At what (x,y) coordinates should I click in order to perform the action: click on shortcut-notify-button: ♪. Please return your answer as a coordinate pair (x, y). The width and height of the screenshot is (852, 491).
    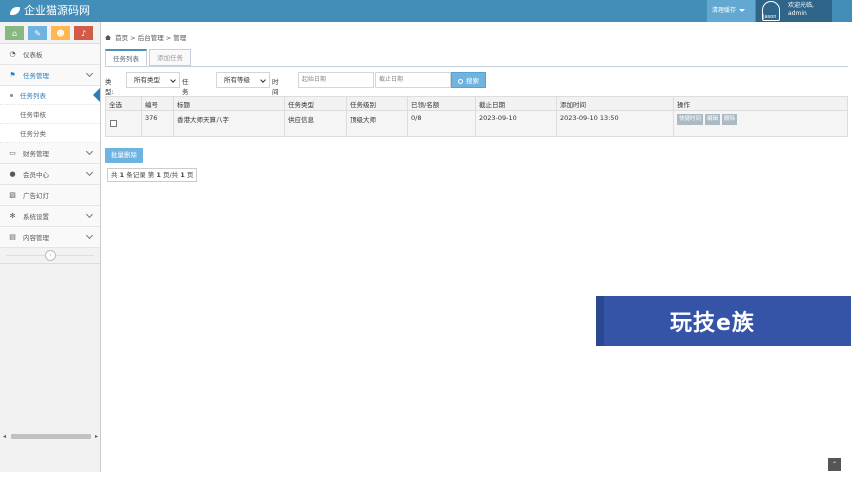
    Looking at the image, I should click on (83, 33).